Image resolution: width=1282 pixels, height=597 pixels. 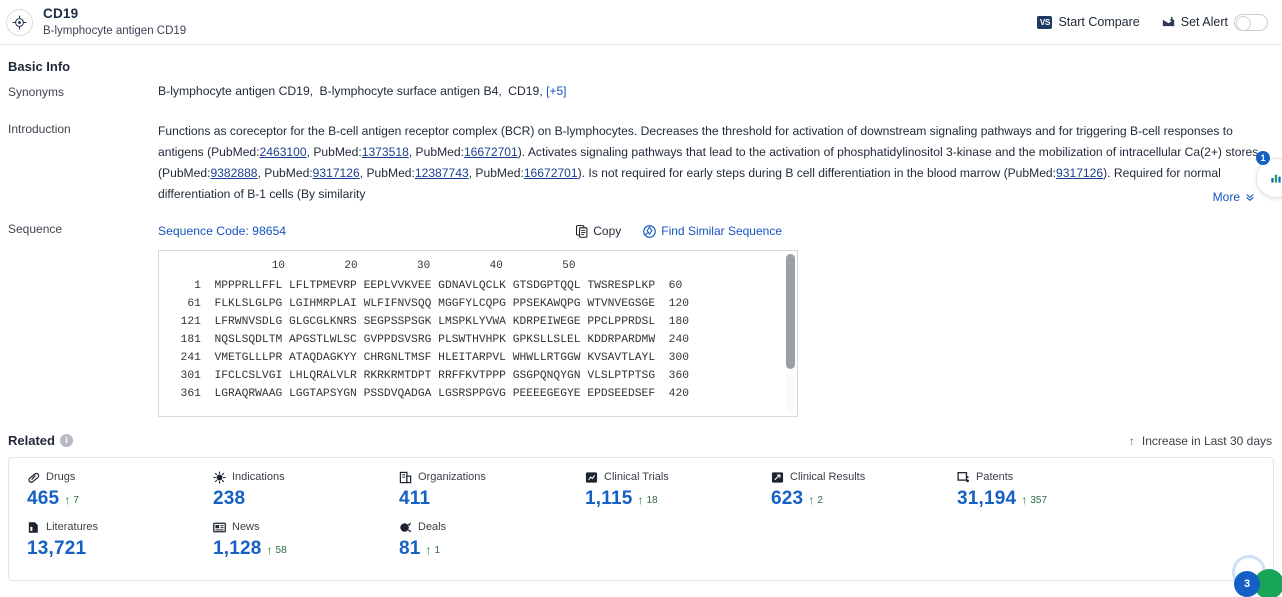 I want to click on floating-bottom-badge: 3, so click(x=1247, y=584).